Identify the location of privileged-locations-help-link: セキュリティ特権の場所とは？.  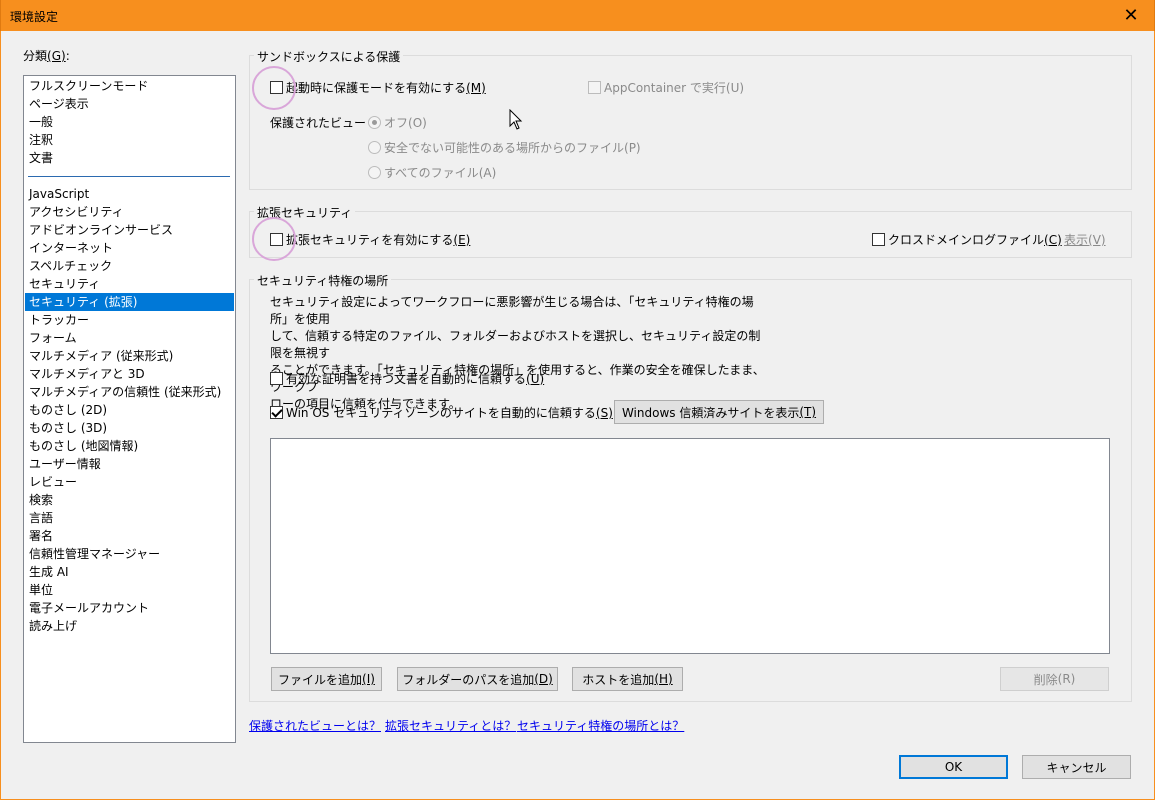
(600, 725).